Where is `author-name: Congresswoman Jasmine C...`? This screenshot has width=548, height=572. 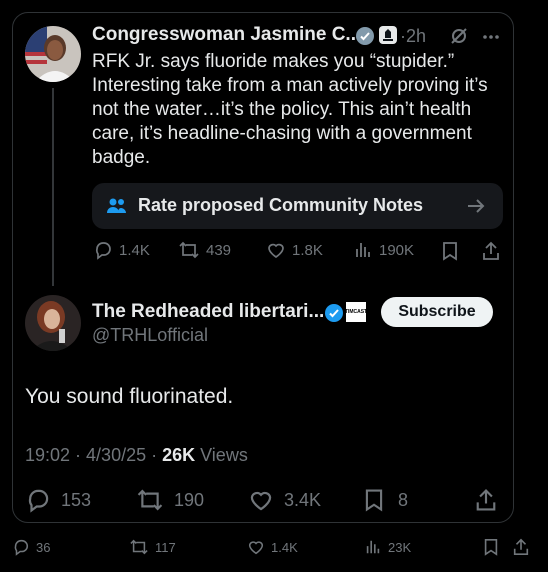 author-name: Congresswoman Jasmine C... is located at coordinates (226, 35).